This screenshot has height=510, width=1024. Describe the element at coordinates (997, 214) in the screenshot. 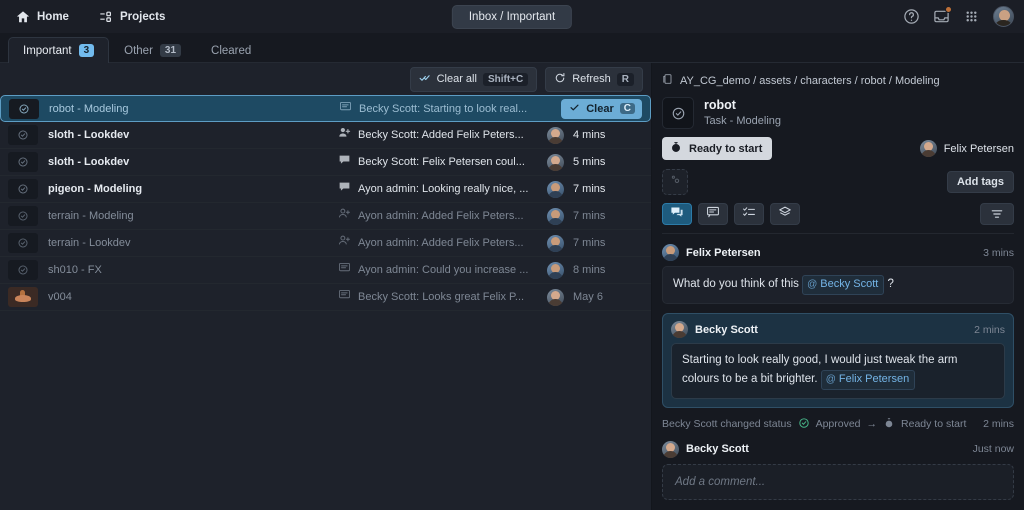

I see `filter-lines-icon` at that location.